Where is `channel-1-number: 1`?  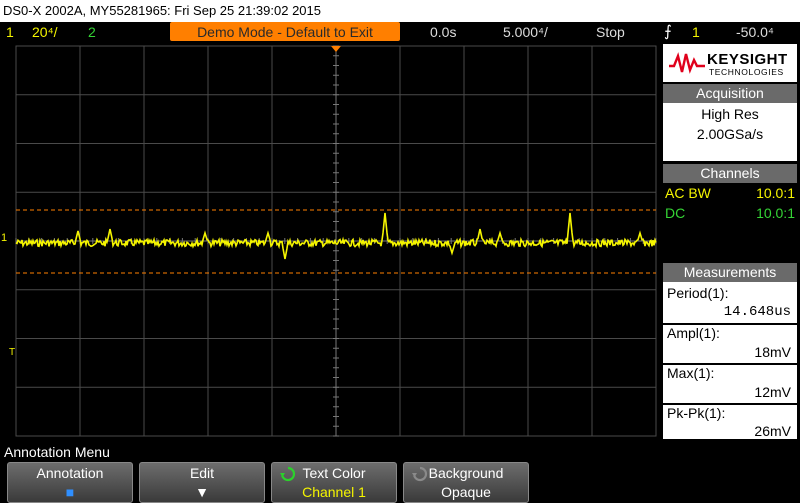 channel-1-number: 1 is located at coordinates (10, 32).